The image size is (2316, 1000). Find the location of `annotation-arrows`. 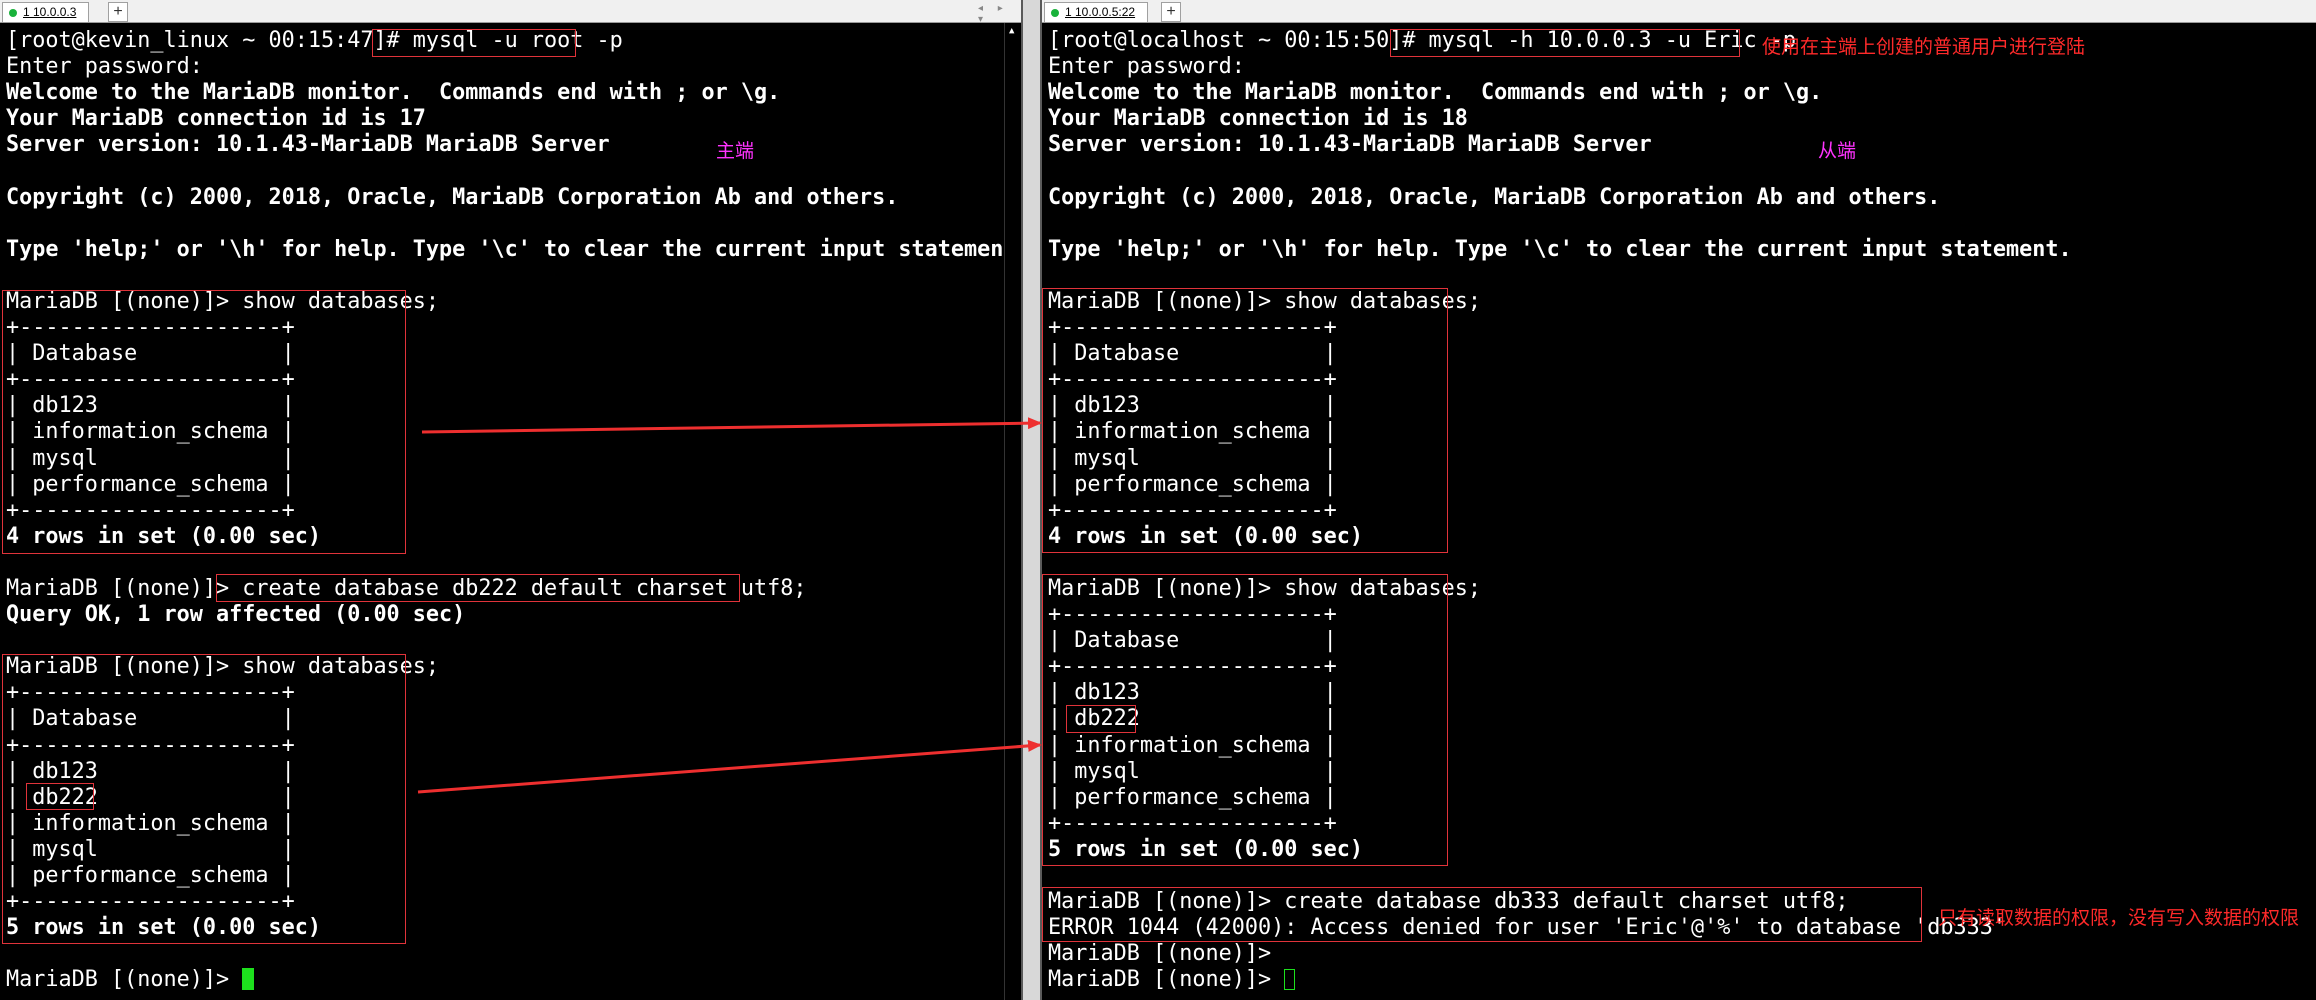

annotation-arrows is located at coordinates (729, 605).